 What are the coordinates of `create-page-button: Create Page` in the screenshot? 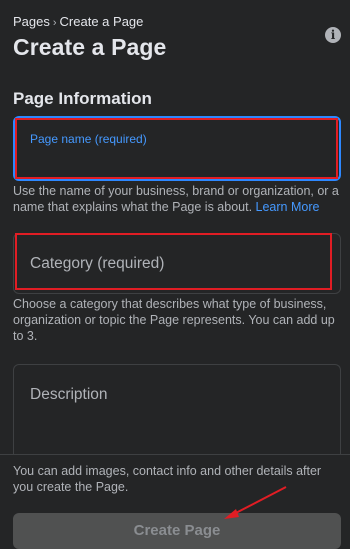 It's located at (177, 531).